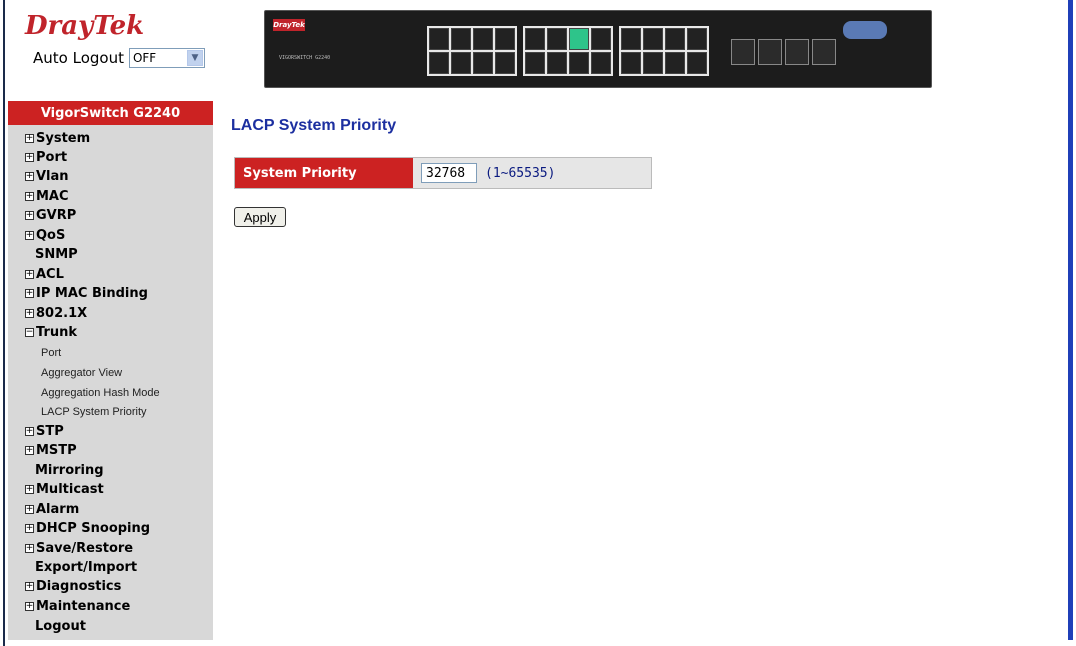  What do you see at coordinates (59, 26) in the screenshot?
I see `logo-brand: Dray` at bounding box center [59, 26].